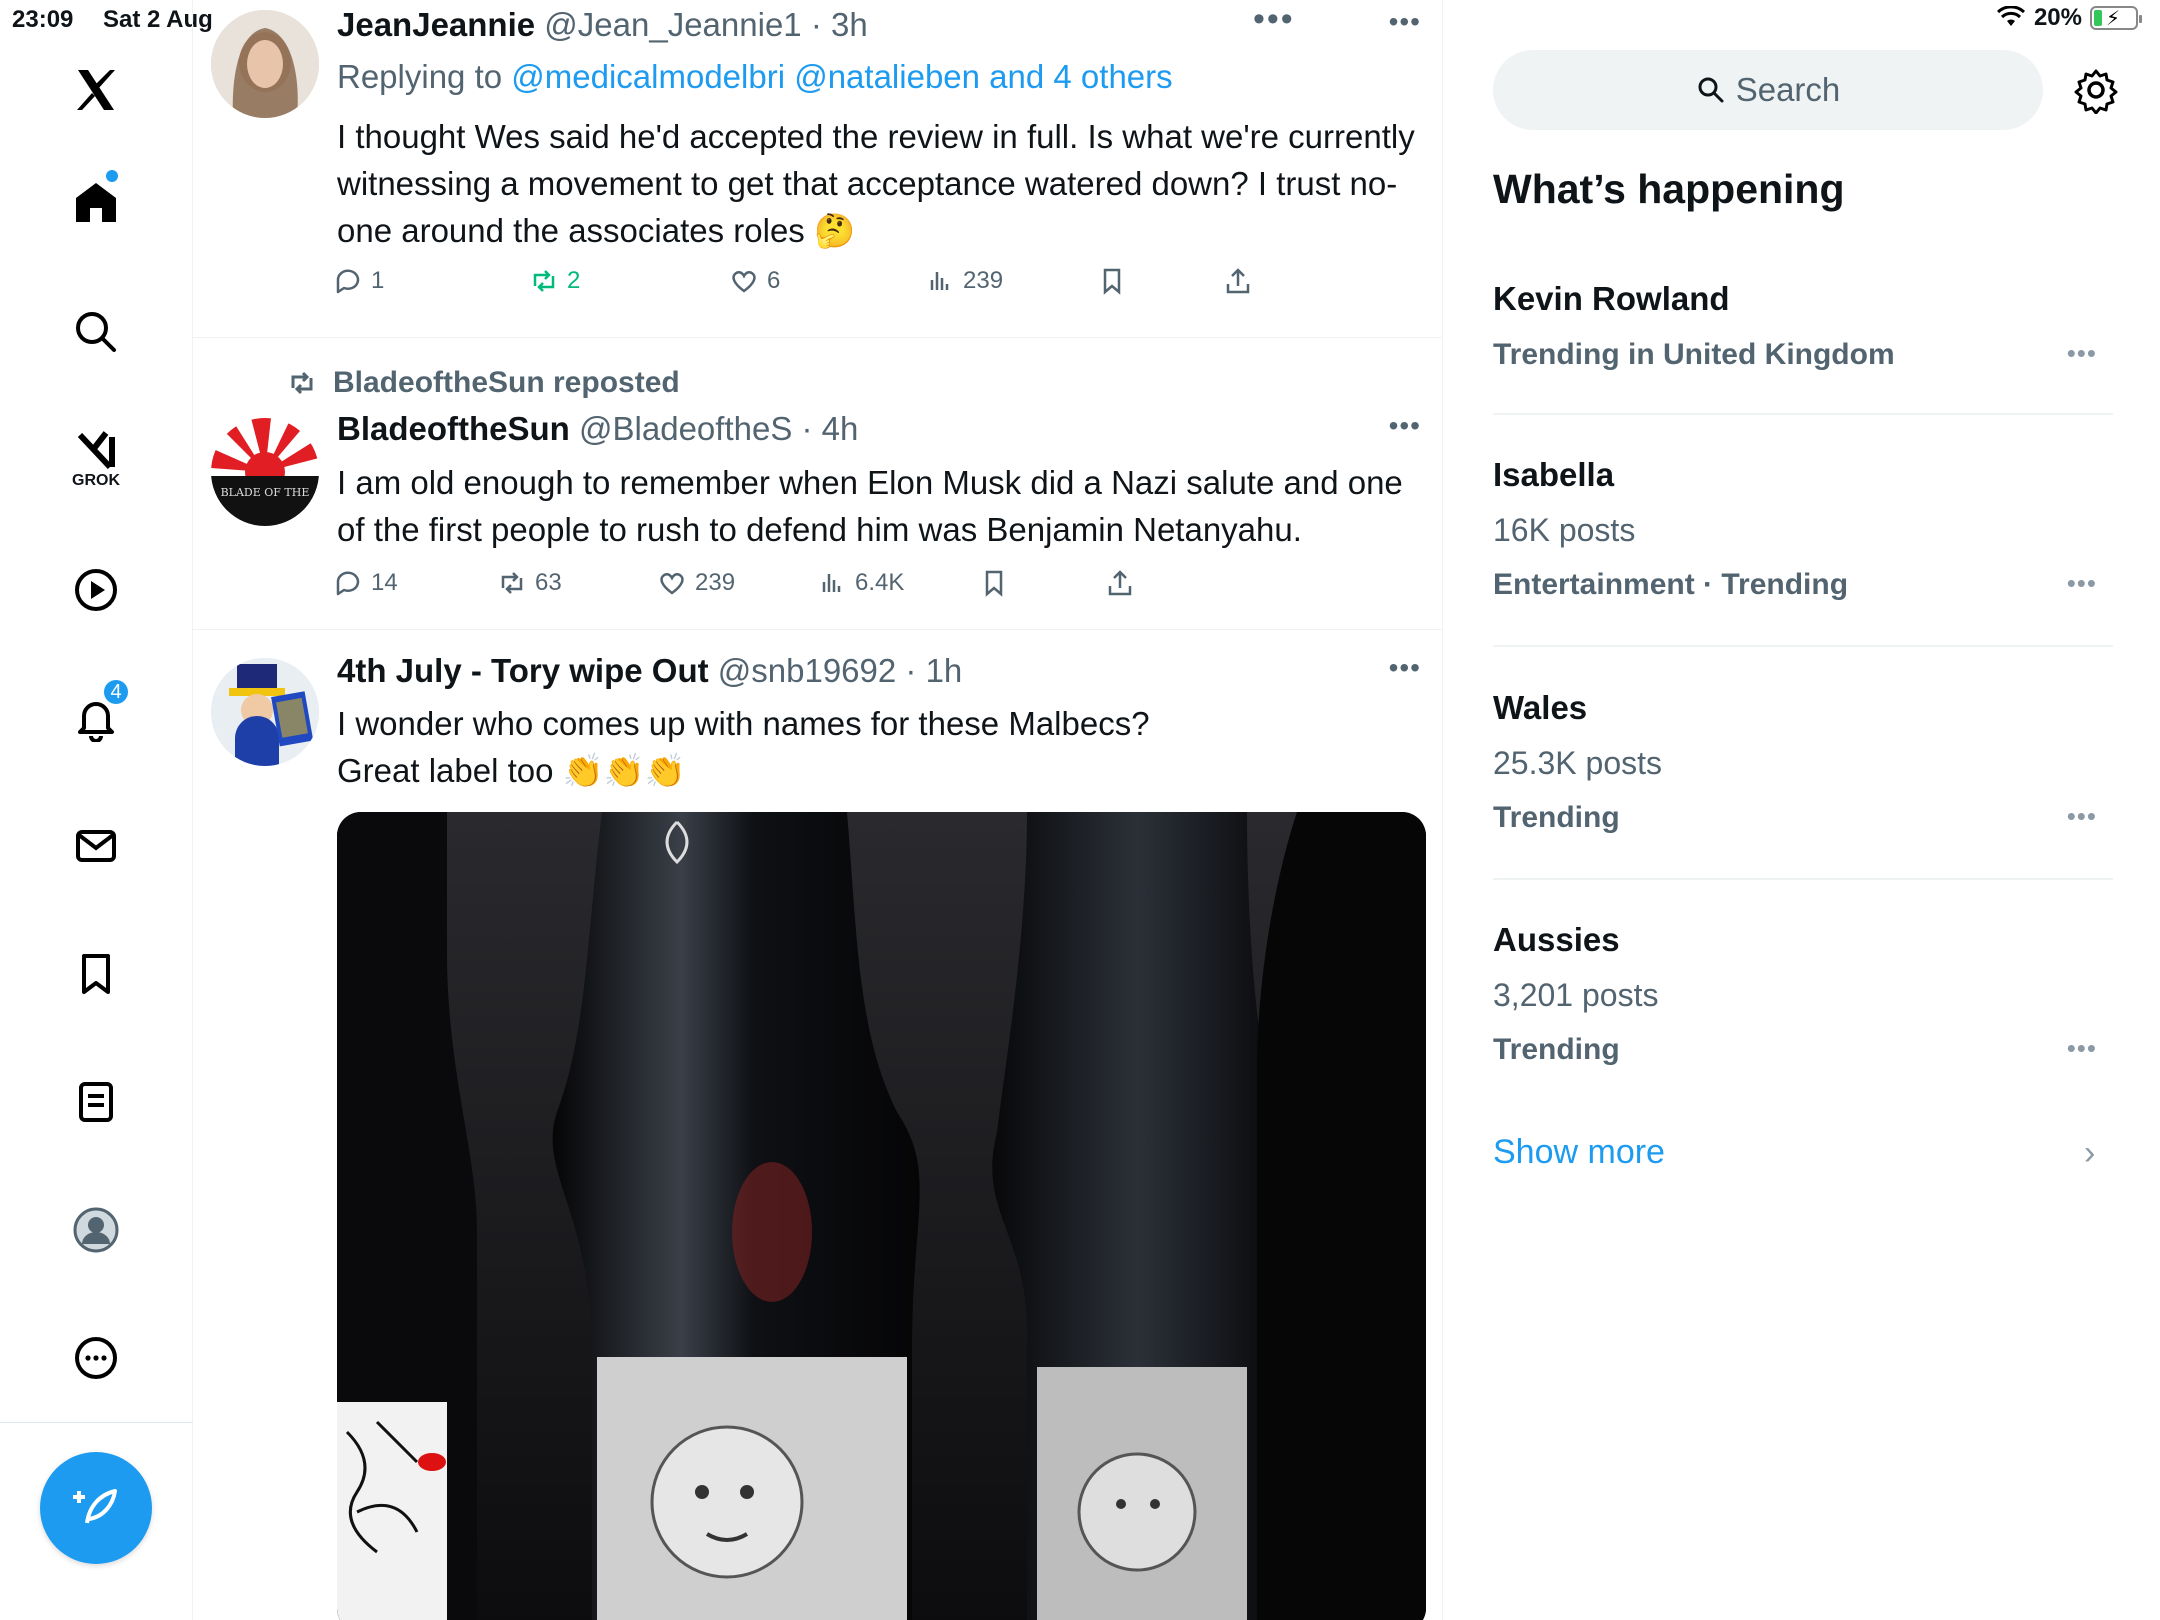 The width and height of the screenshot is (2160, 1620). I want to click on nav-bookmarks, so click(96, 974).